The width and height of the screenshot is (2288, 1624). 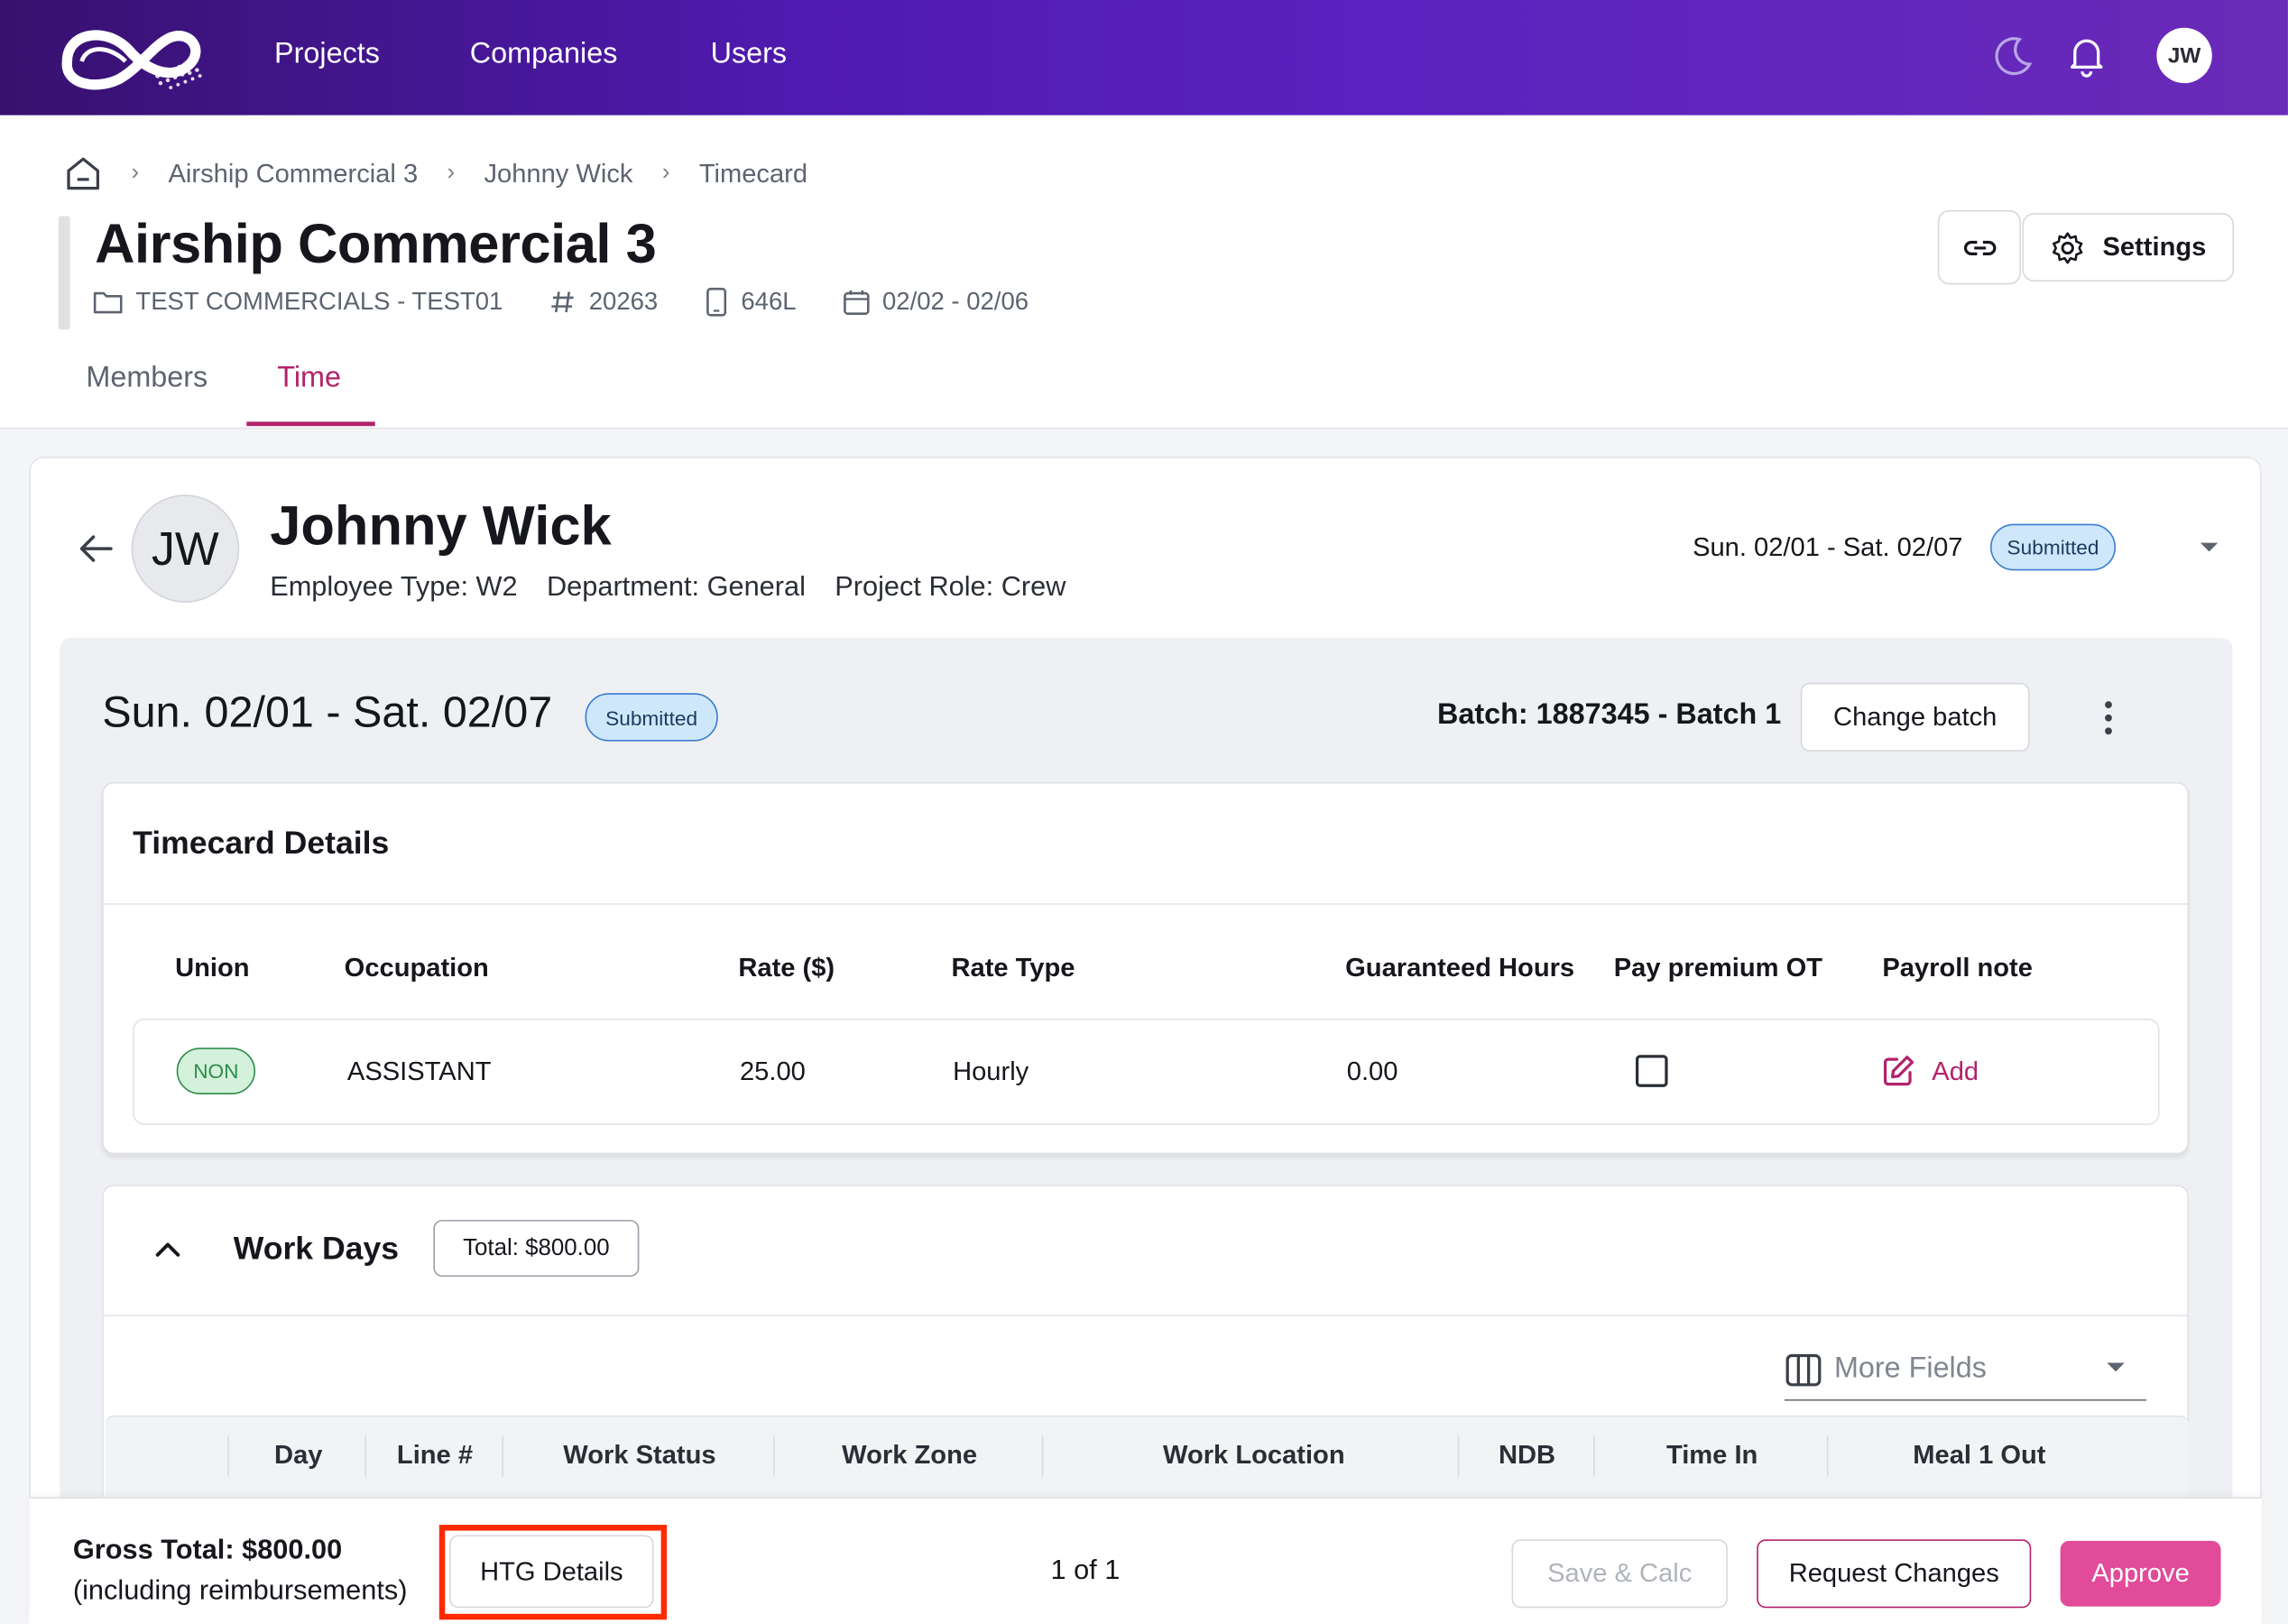 I want to click on settings-button: Settings, so click(x=2128, y=248).